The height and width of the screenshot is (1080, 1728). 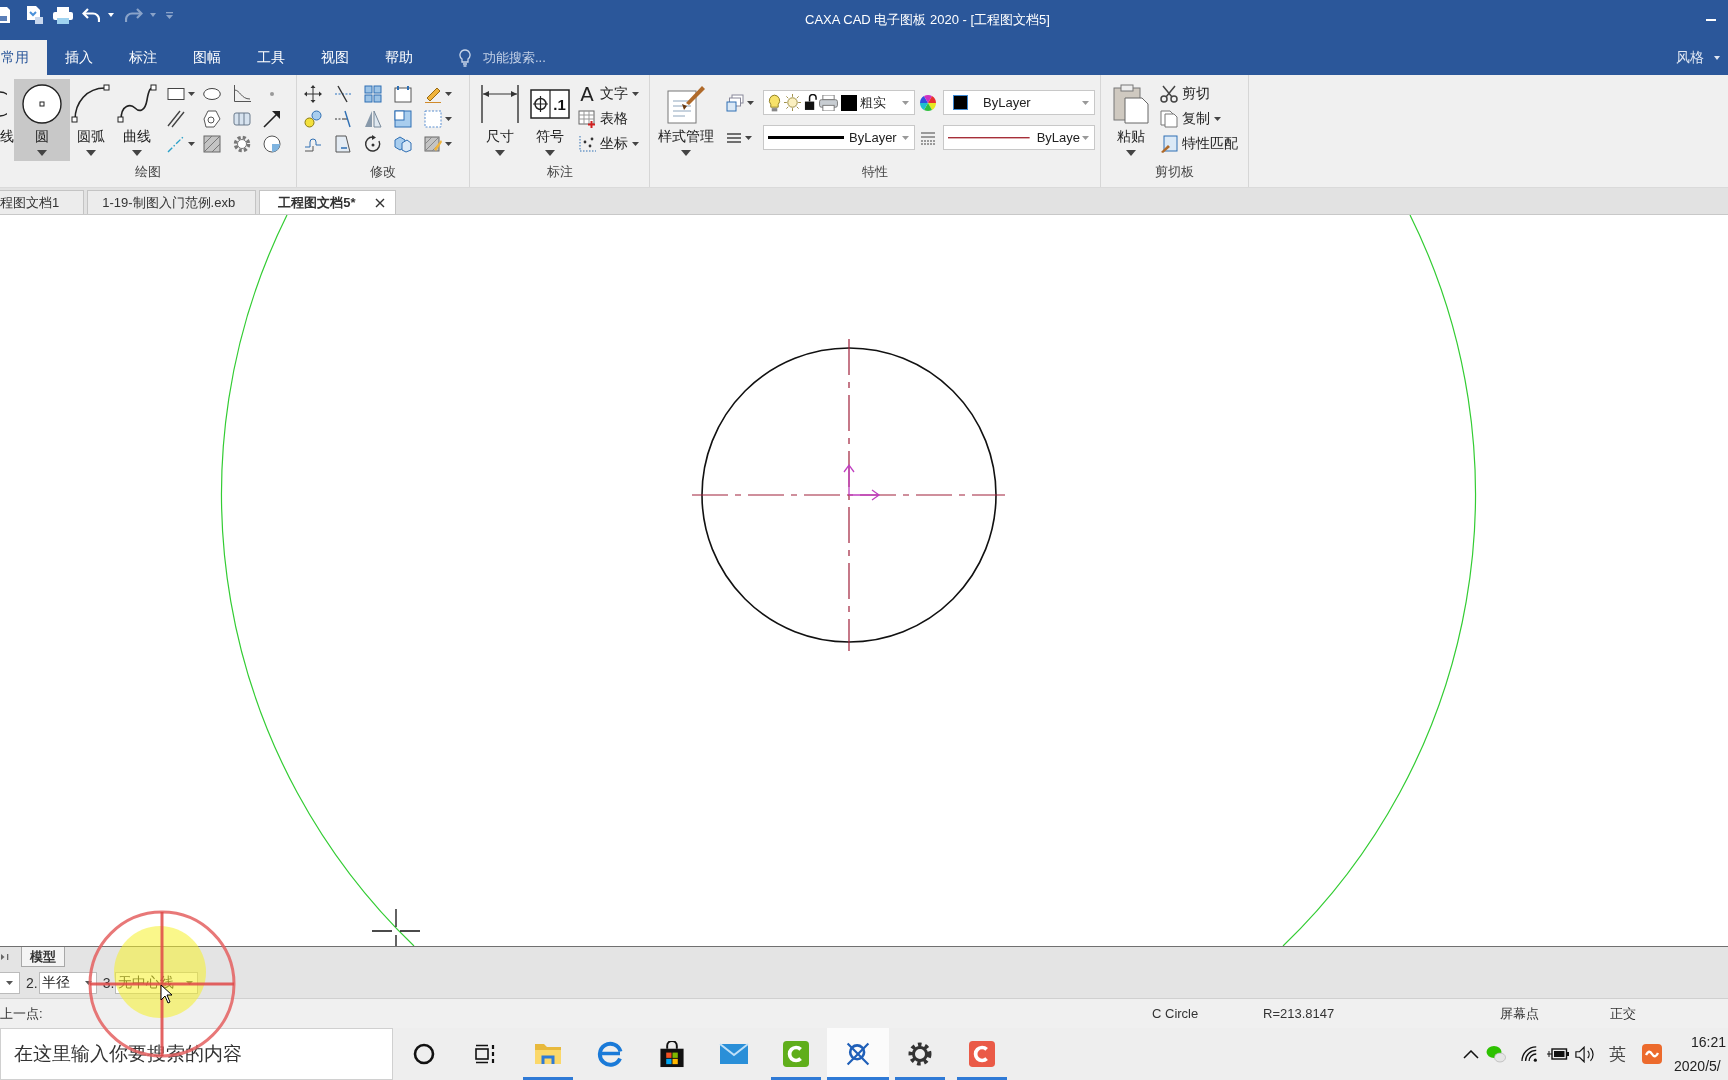 I want to click on sun-icon, so click(x=792, y=102).